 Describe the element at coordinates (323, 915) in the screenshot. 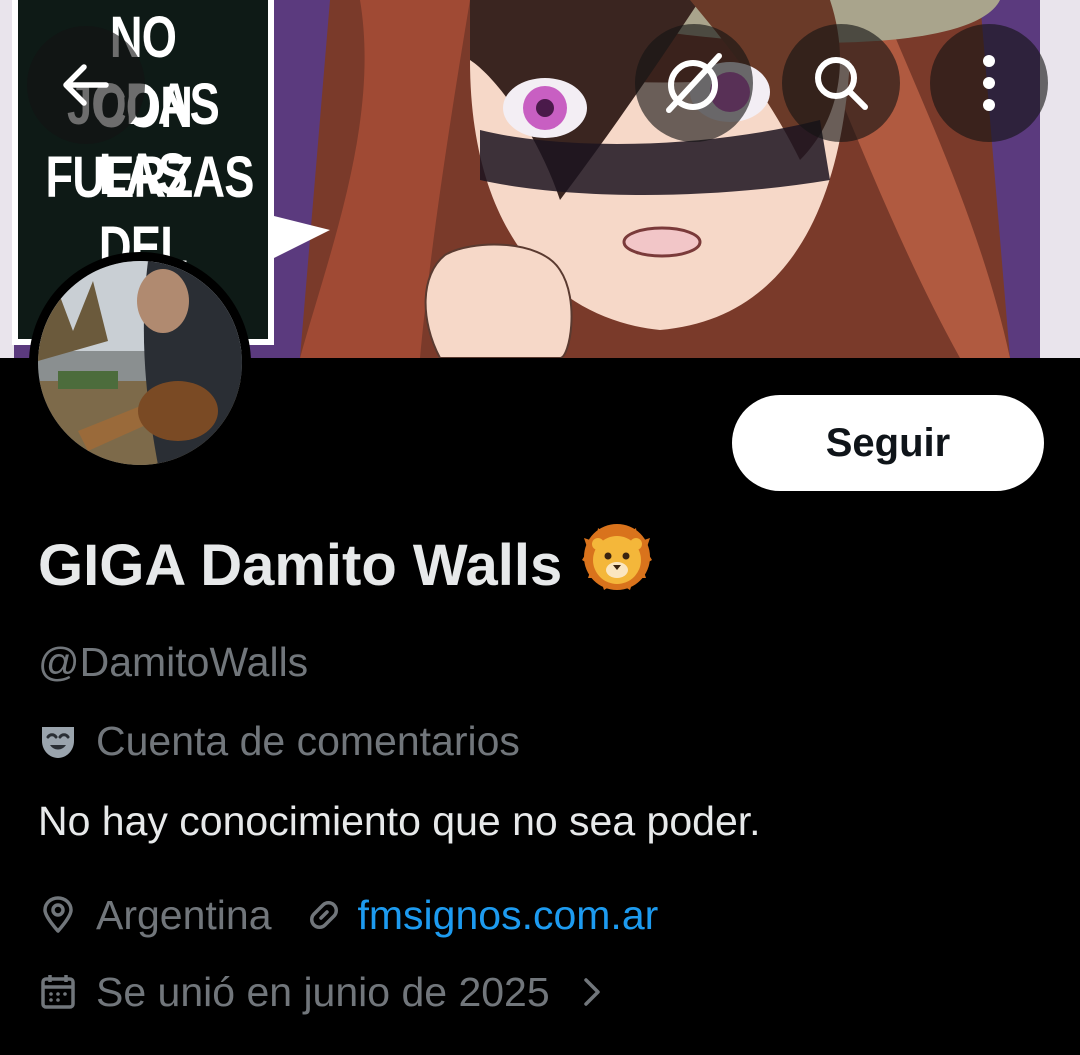

I see `link-icon` at that location.